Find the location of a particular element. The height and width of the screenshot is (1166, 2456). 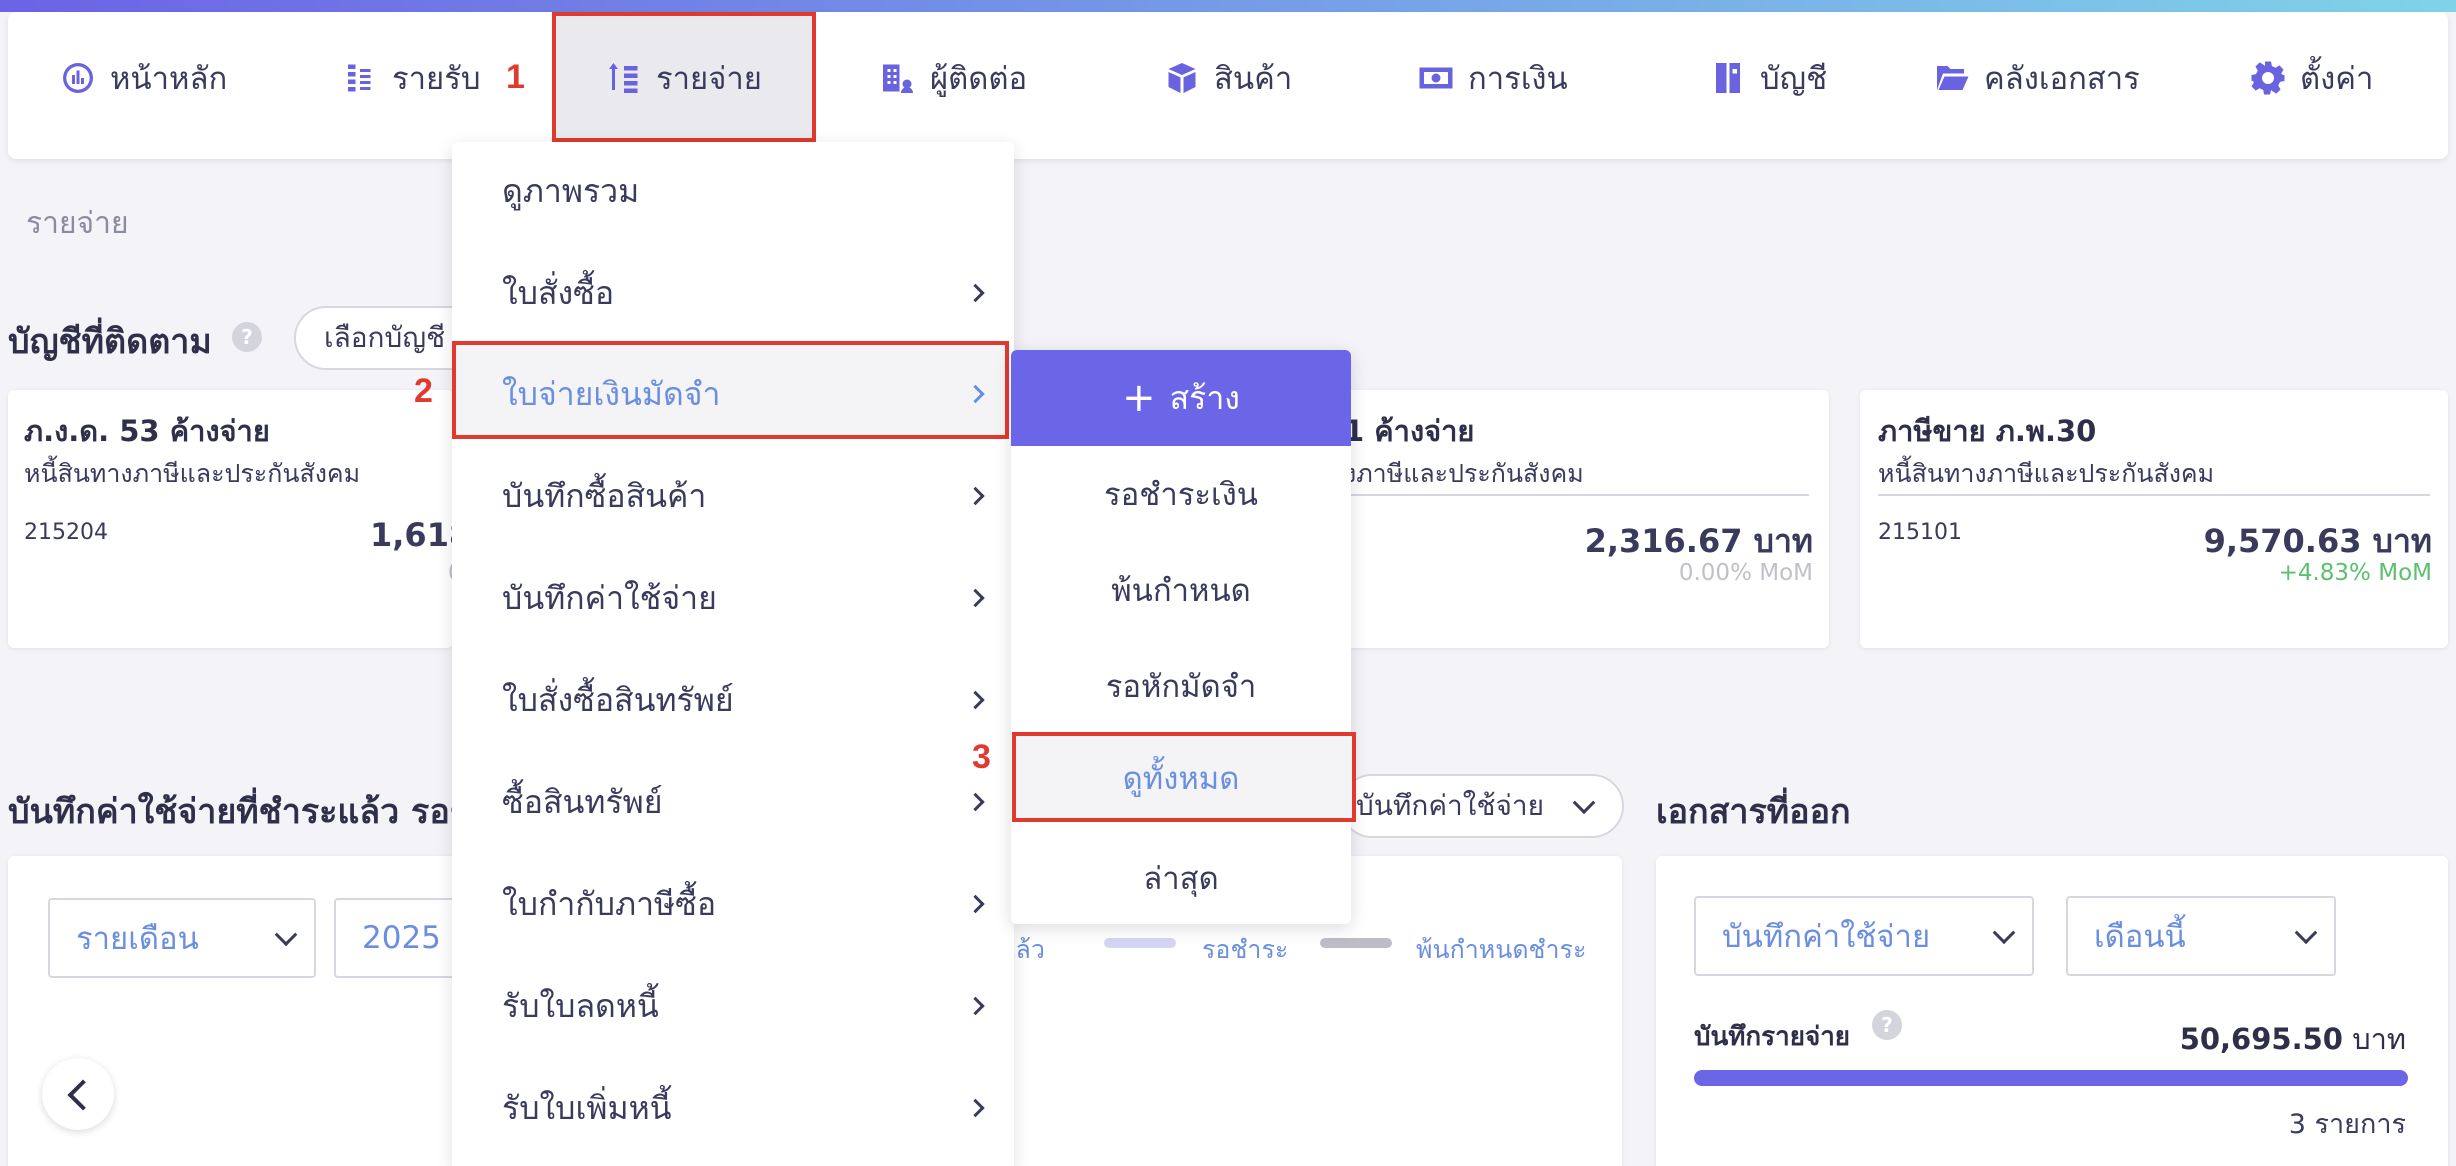

doc-type-select: บันทึกค่าใช้จ่าย is located at coordinates (1864, 936).